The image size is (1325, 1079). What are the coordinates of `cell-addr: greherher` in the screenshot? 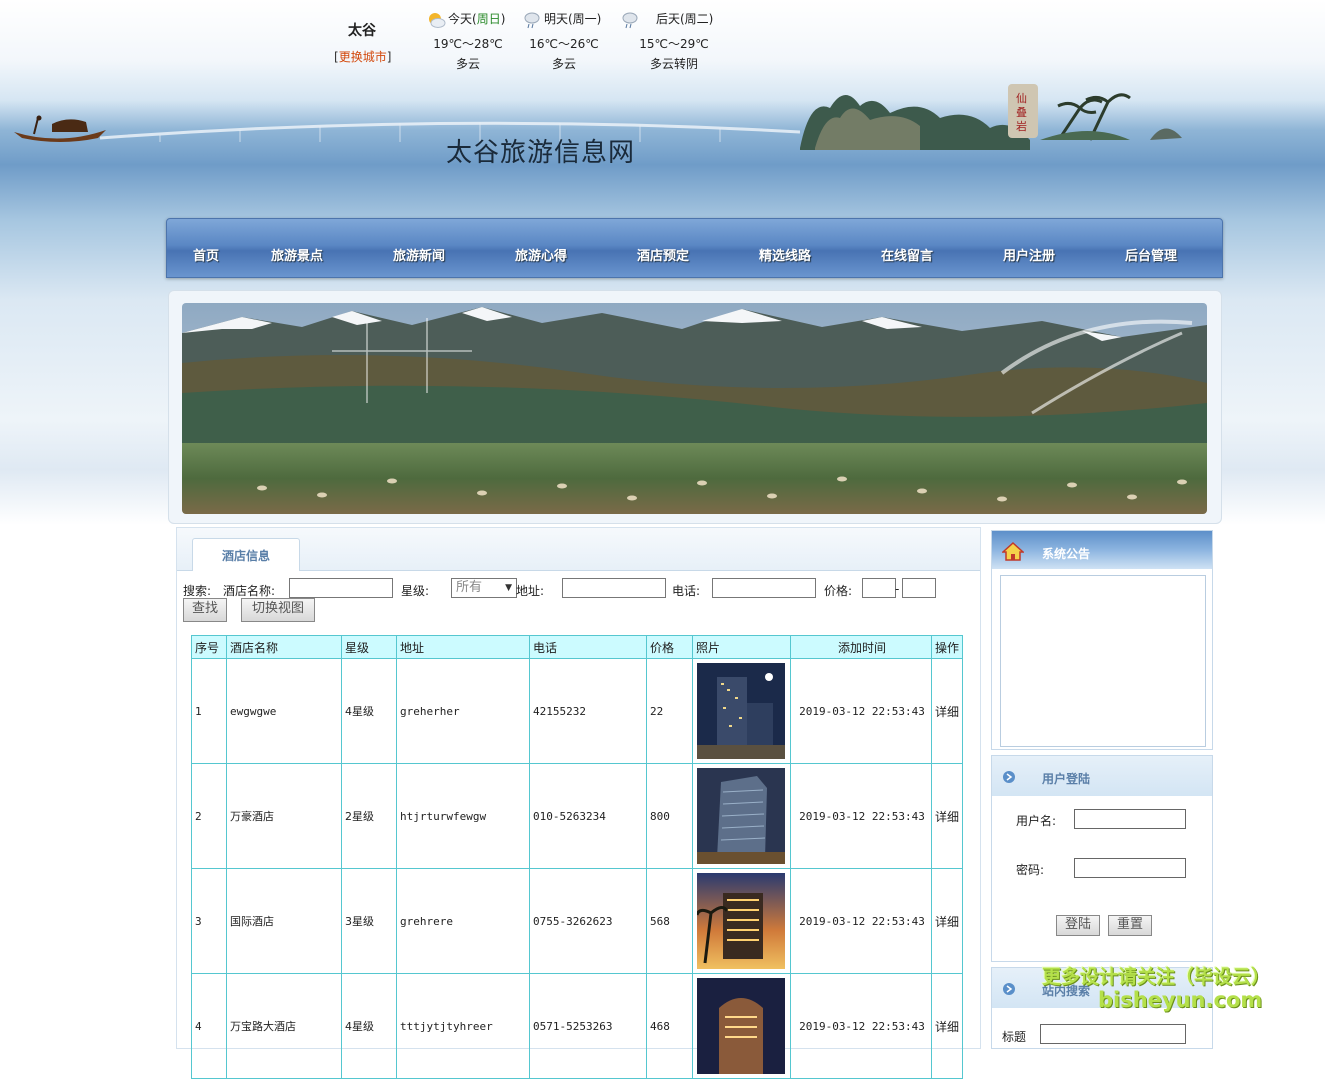 It's located at (463, 711).